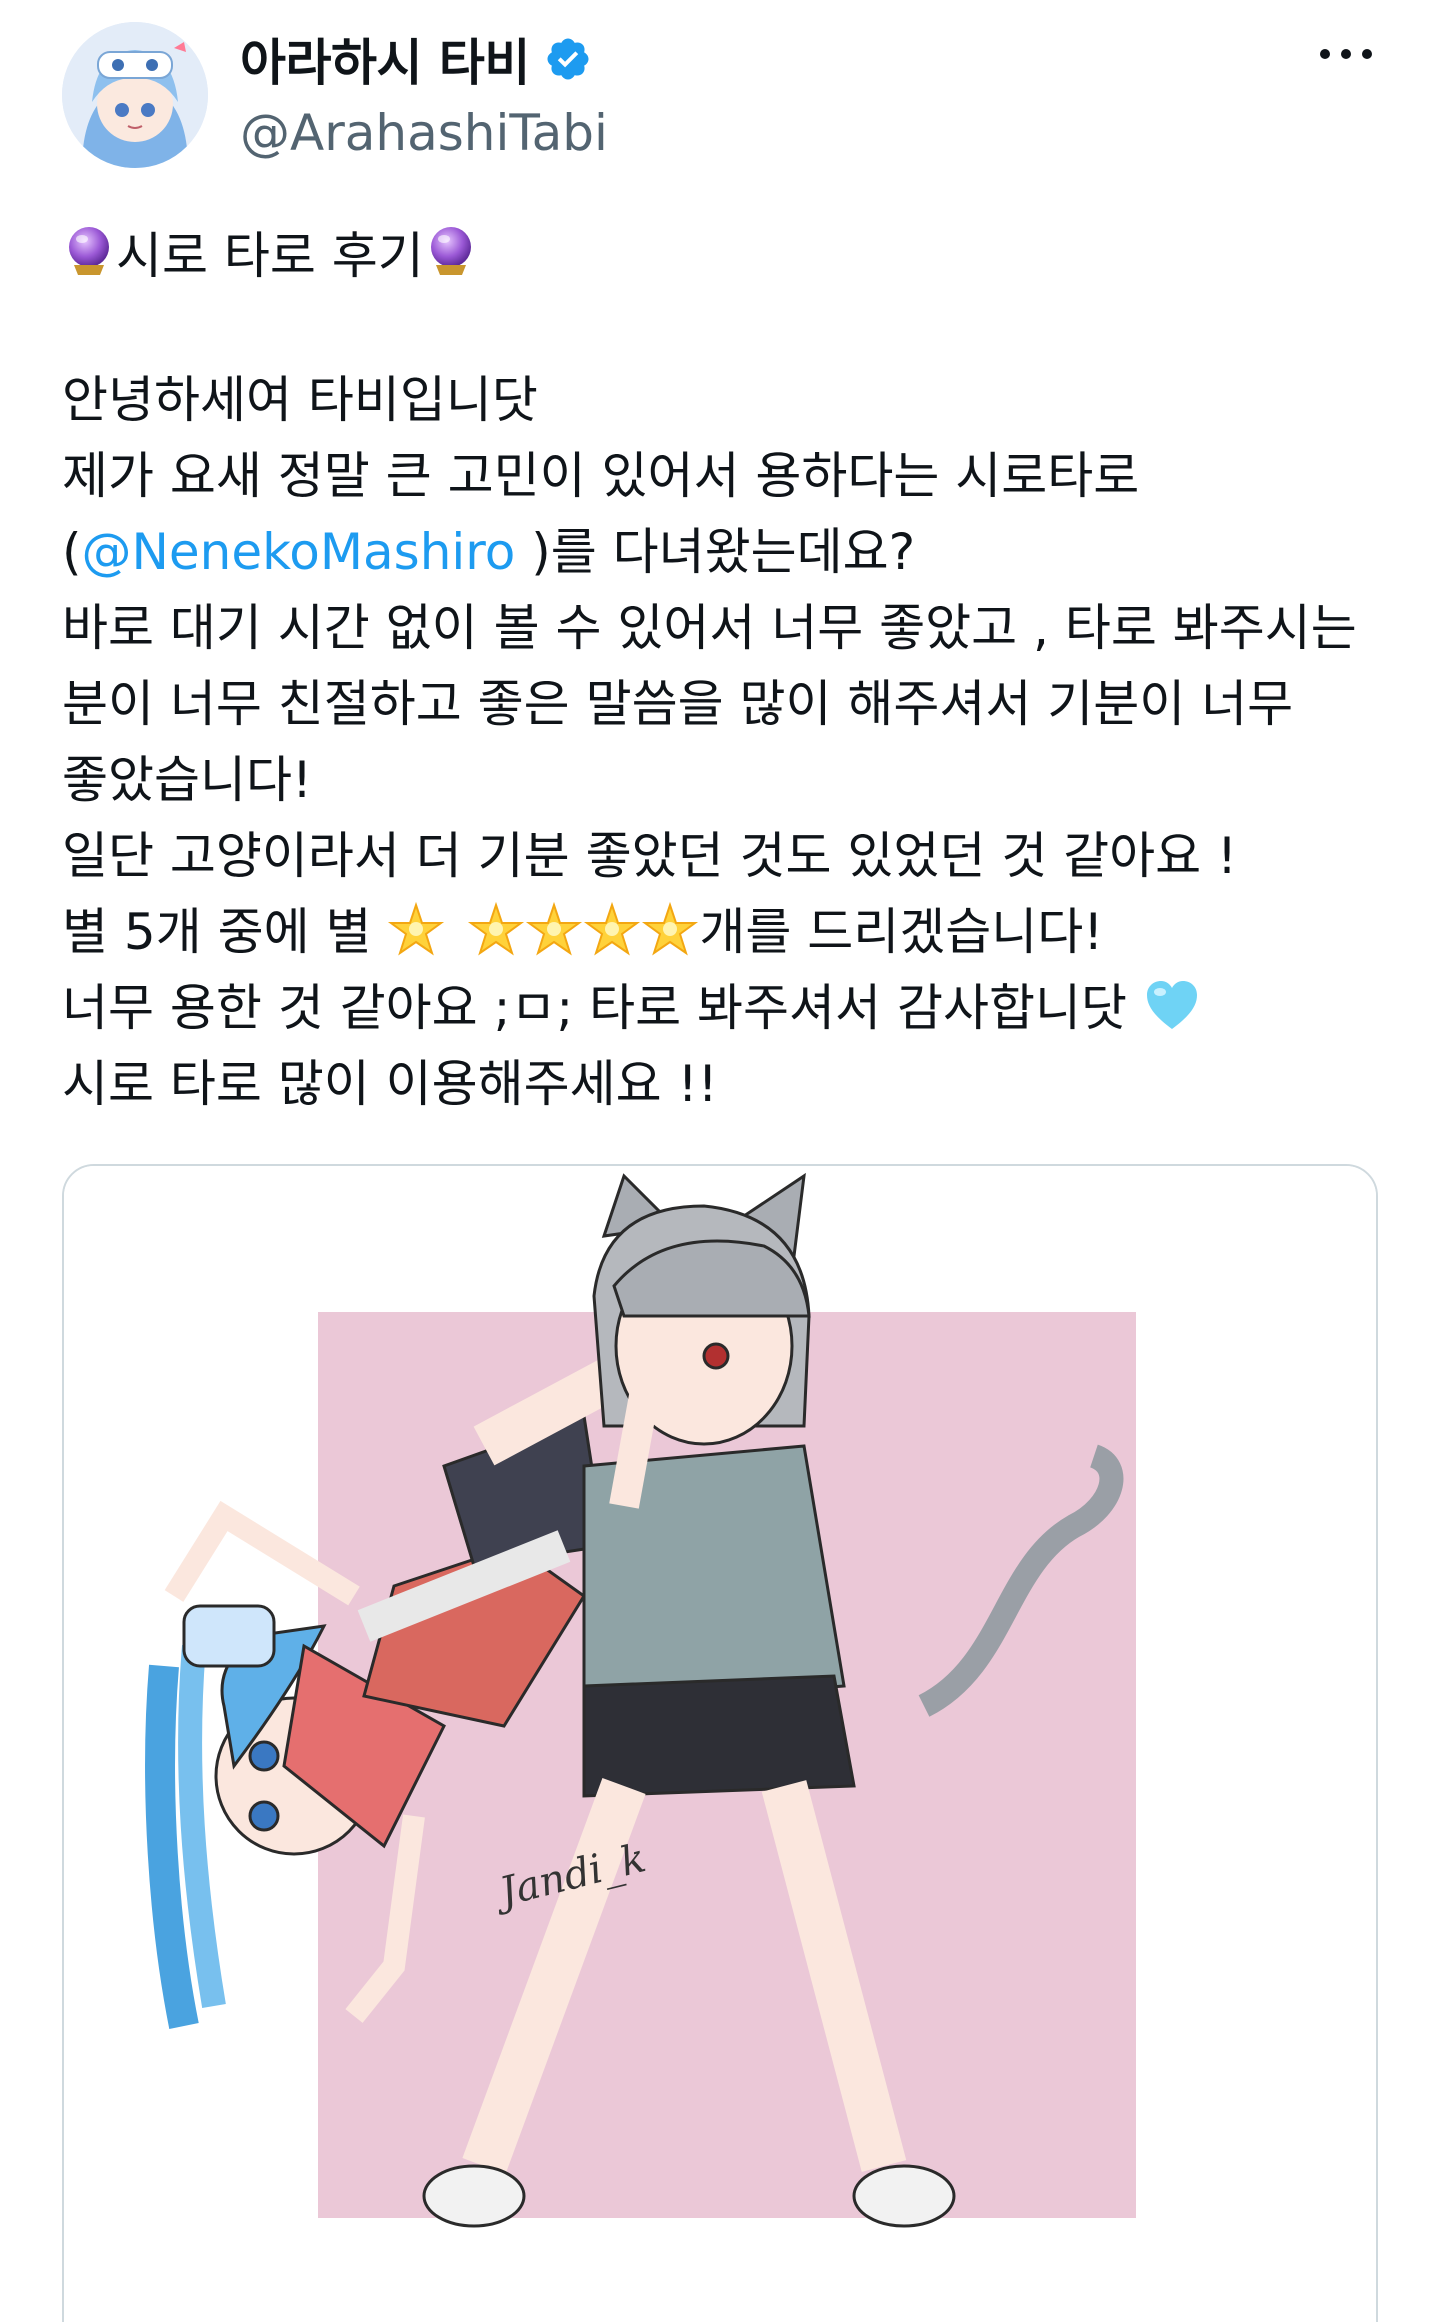  What do you see at coordinates (299, 552) in the screenshot?
I see `mention-link: @NenekoMashiro` at bounding box center [299, 552].